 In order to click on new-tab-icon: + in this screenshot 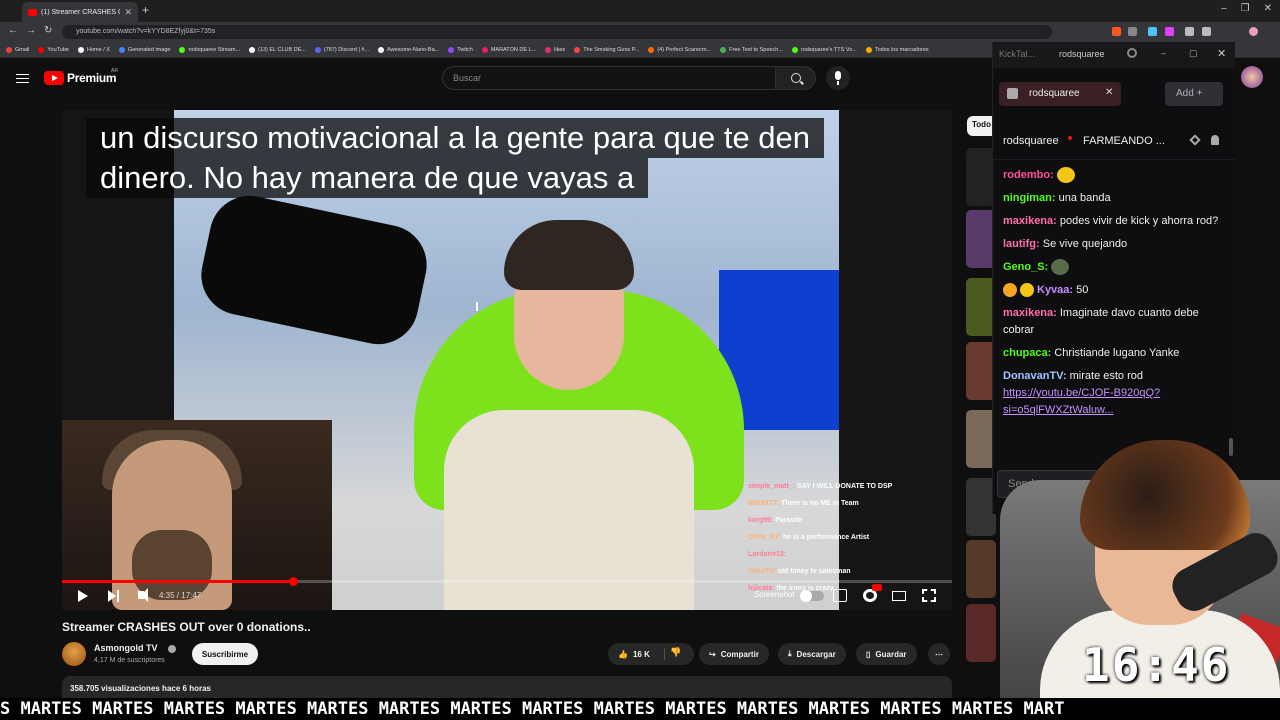, I will do `click(145, 10)`.